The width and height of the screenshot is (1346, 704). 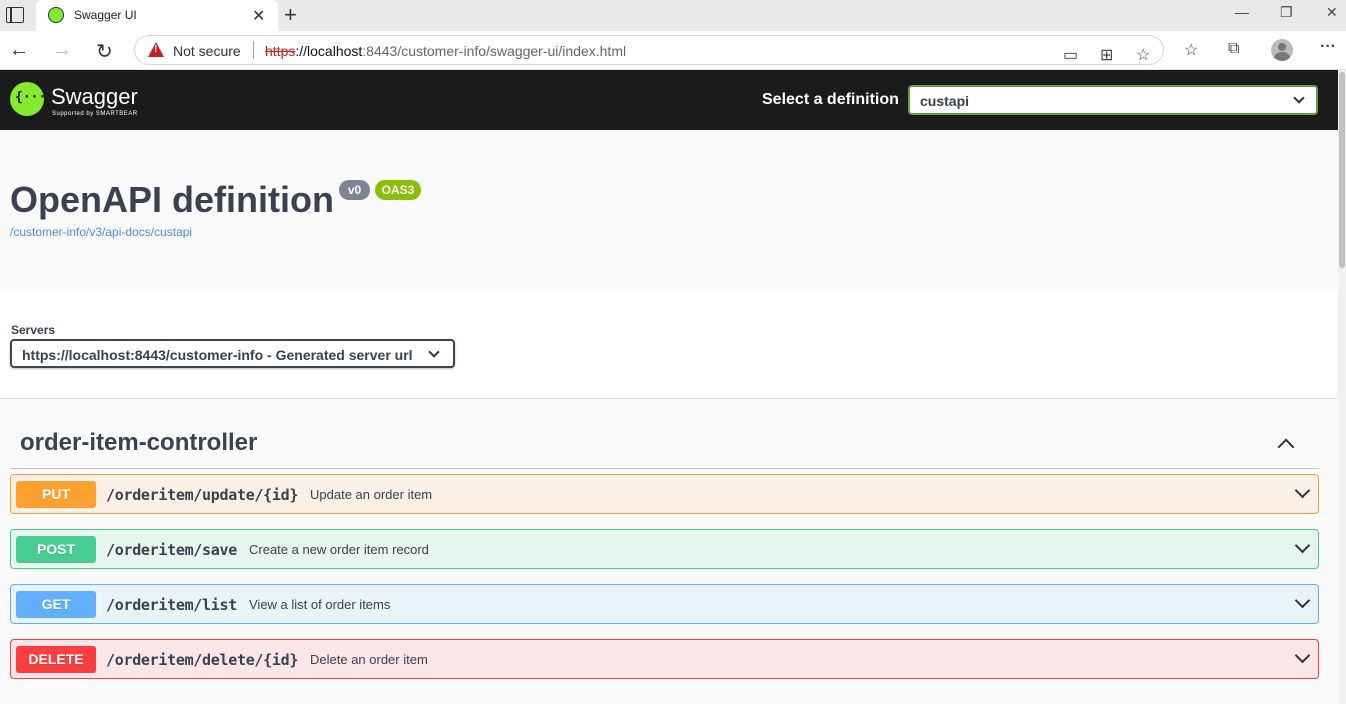 What do you see at coordinates (172, 199) in the screenshot?
I see `page-title: OpenAPI definition` at bounding box center [172, 199].